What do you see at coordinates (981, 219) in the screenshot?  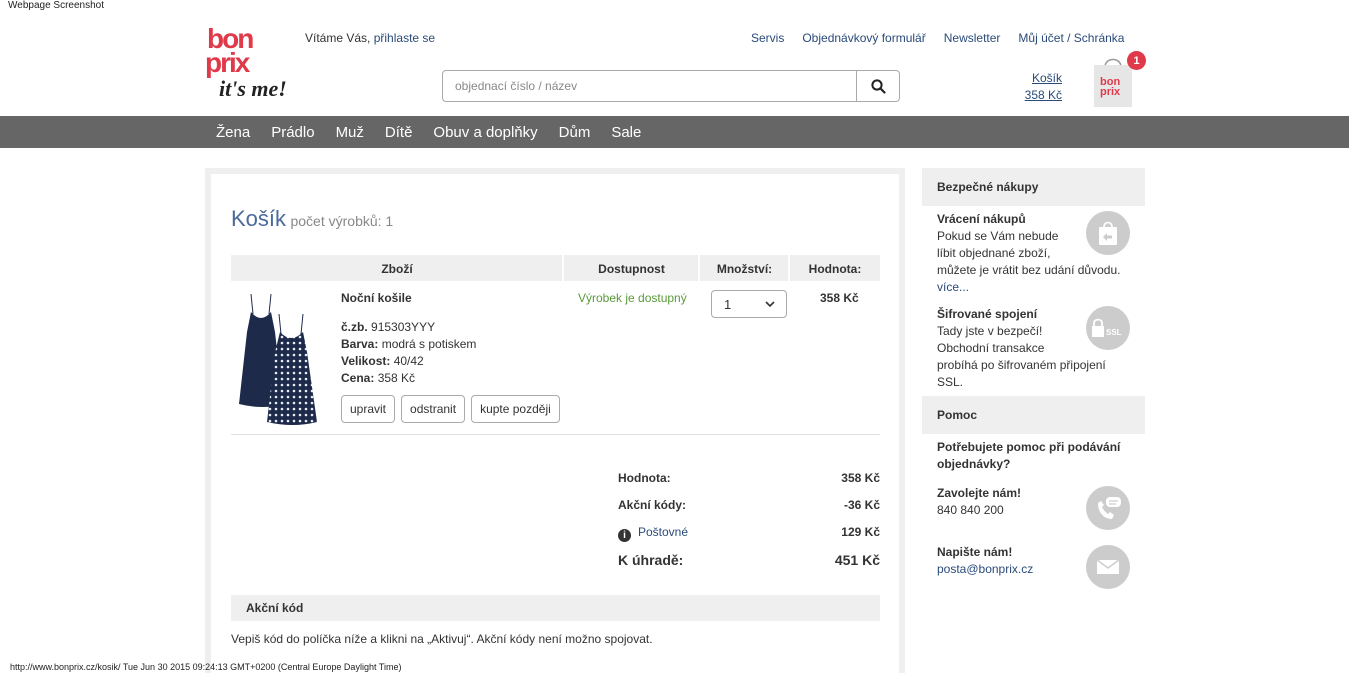 I see `returns-title: Vrácení nákupů` at bounding box center [981, 219].